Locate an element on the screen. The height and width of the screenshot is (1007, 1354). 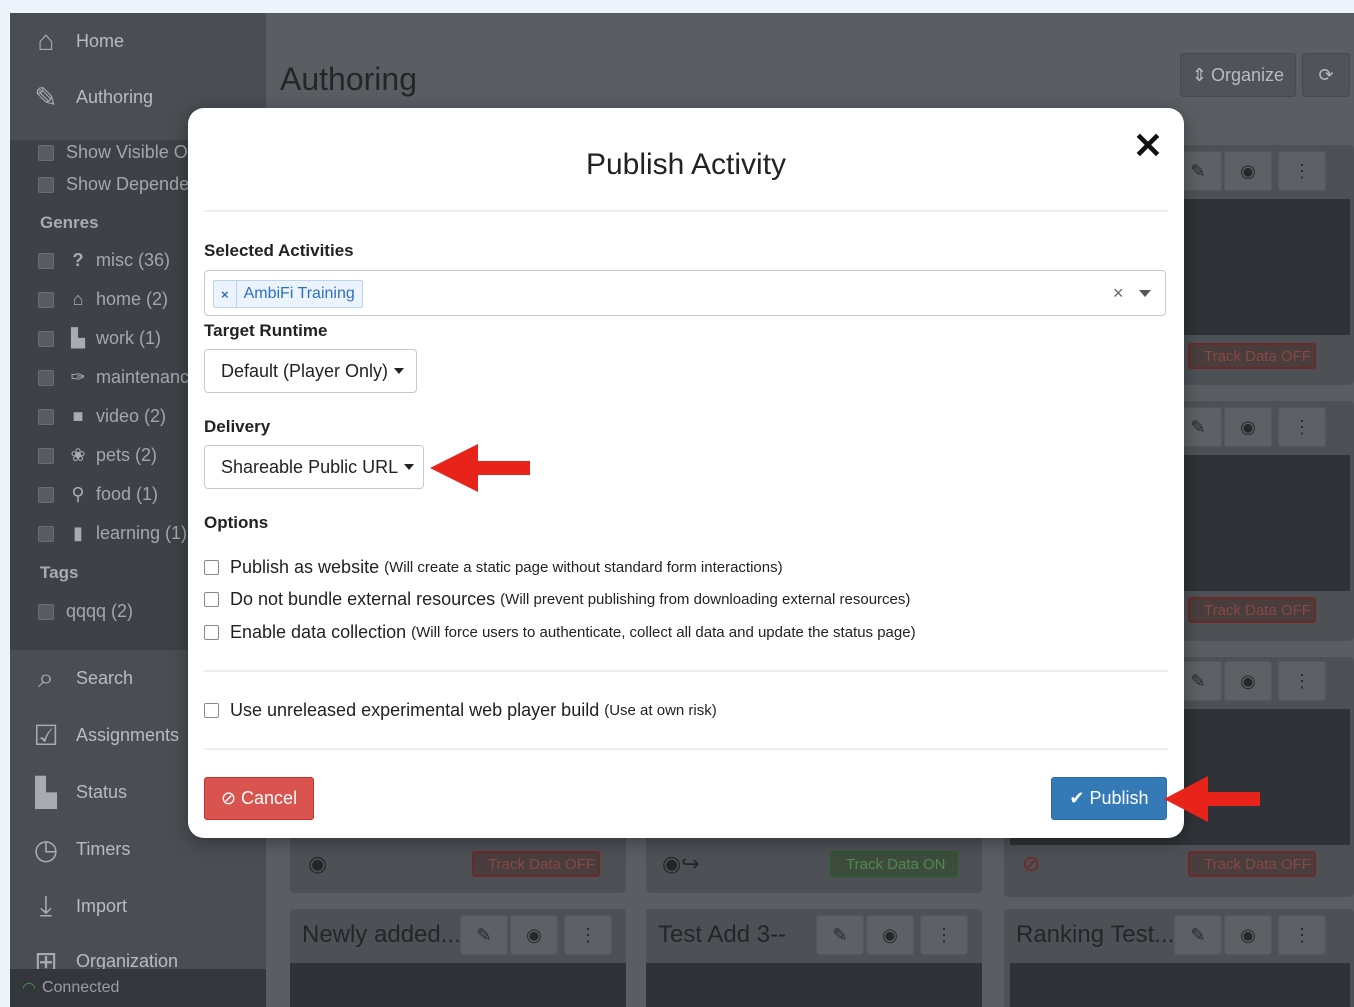
option-label: Enable data collection is located at coordinates (318, 632).